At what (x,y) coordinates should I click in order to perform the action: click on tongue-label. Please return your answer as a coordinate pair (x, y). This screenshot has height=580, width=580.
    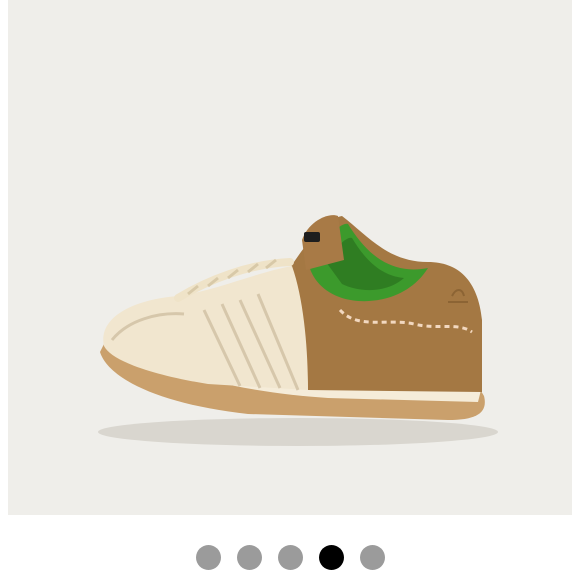
    Looking at the image, I should click on (312, 237).